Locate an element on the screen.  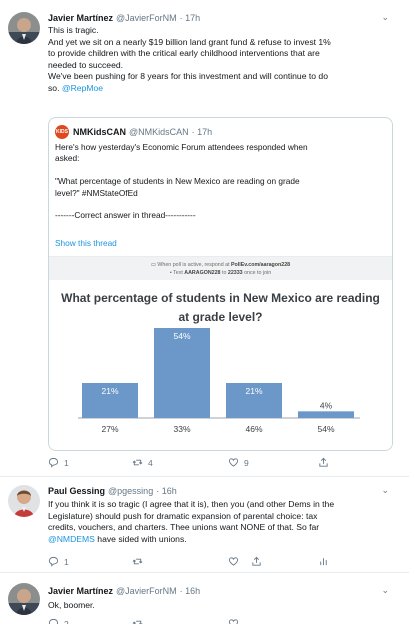
quoted-author-handle: @NMKidsCAN is located at coordinates (159, 132).